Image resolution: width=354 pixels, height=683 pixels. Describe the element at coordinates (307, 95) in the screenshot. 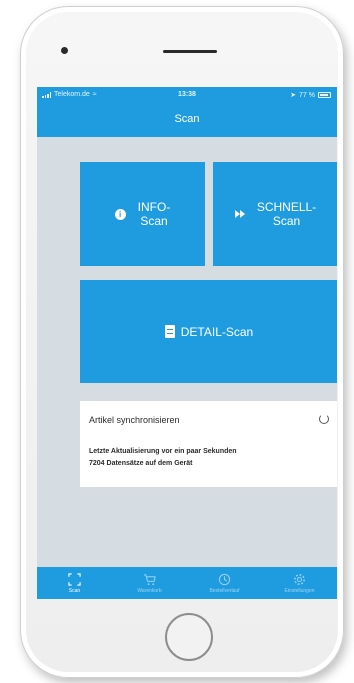

I see `battery-percent: 77 %` at that location.